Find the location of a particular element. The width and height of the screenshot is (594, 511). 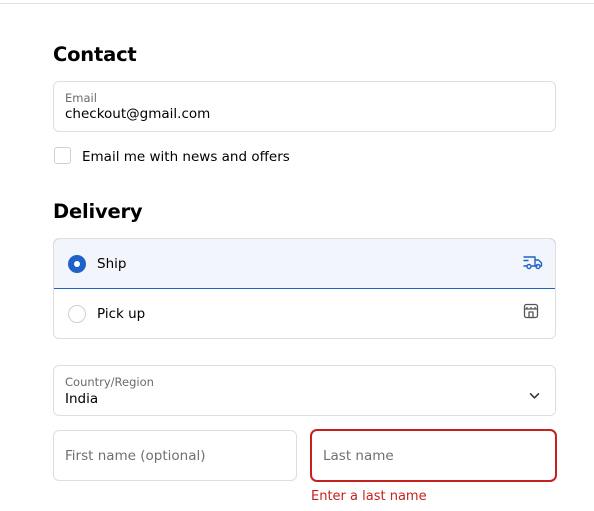

country-label: Country/Region is located at coordinates (109, 382).